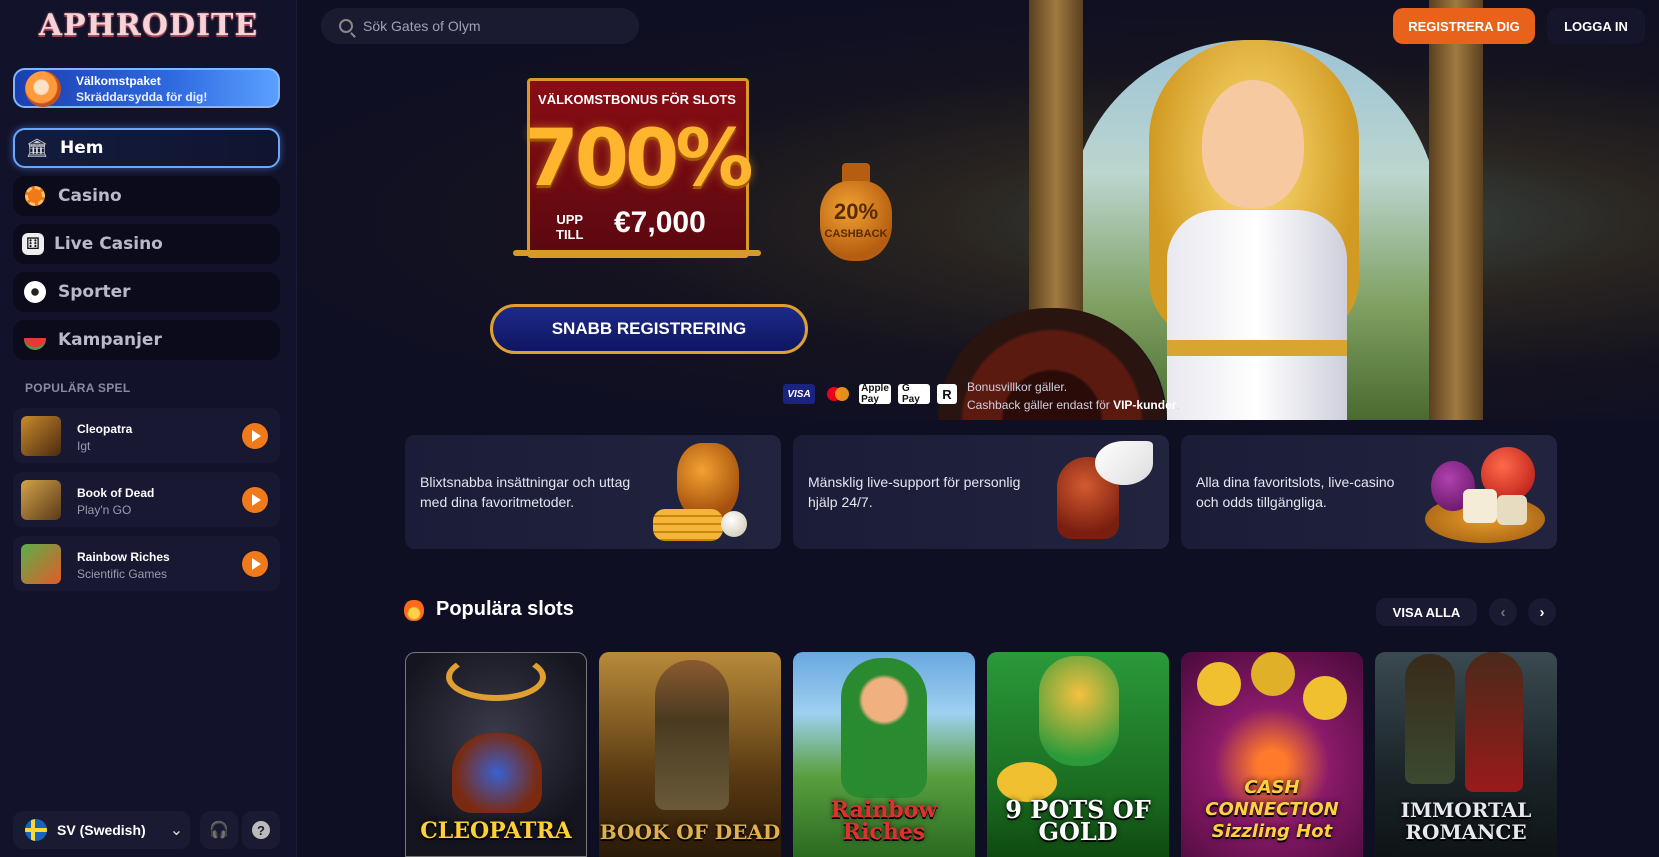 This screenshot has height=857, width=1659. I want to click on chevron-down-icon: ⌄, so click(176, 830).